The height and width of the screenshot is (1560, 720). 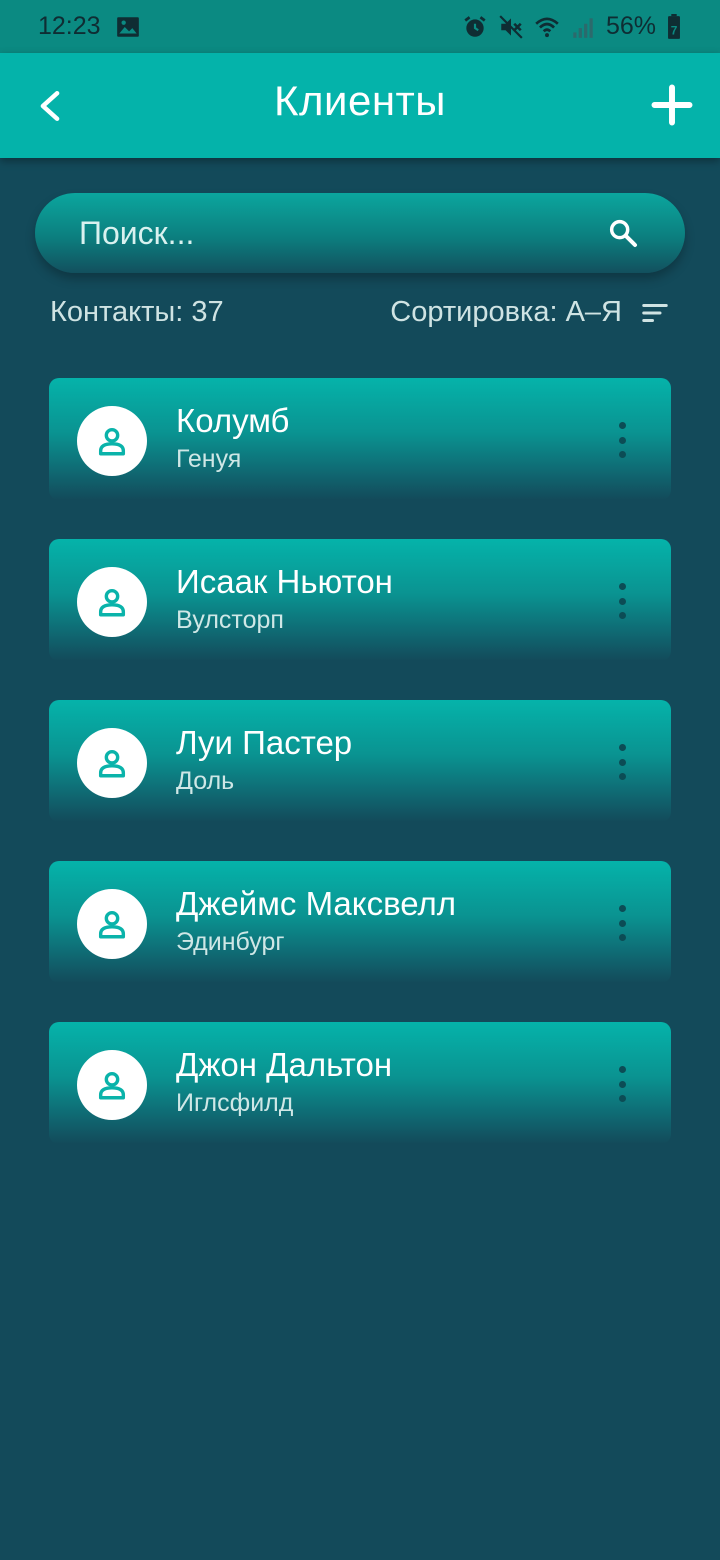 What do you see at coordinates (360, 26) in the screenshot?
I see `status-bar: 12:23 56% 7` at bounding box center [360, 26].